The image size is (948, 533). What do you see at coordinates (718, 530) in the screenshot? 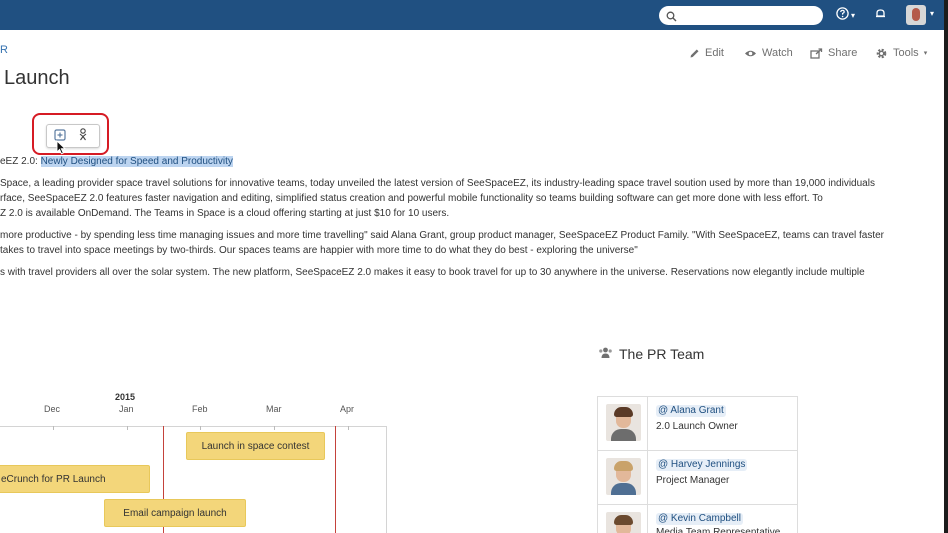
I see `team-role: Media Team Representative` at bounding box center [718, 530].